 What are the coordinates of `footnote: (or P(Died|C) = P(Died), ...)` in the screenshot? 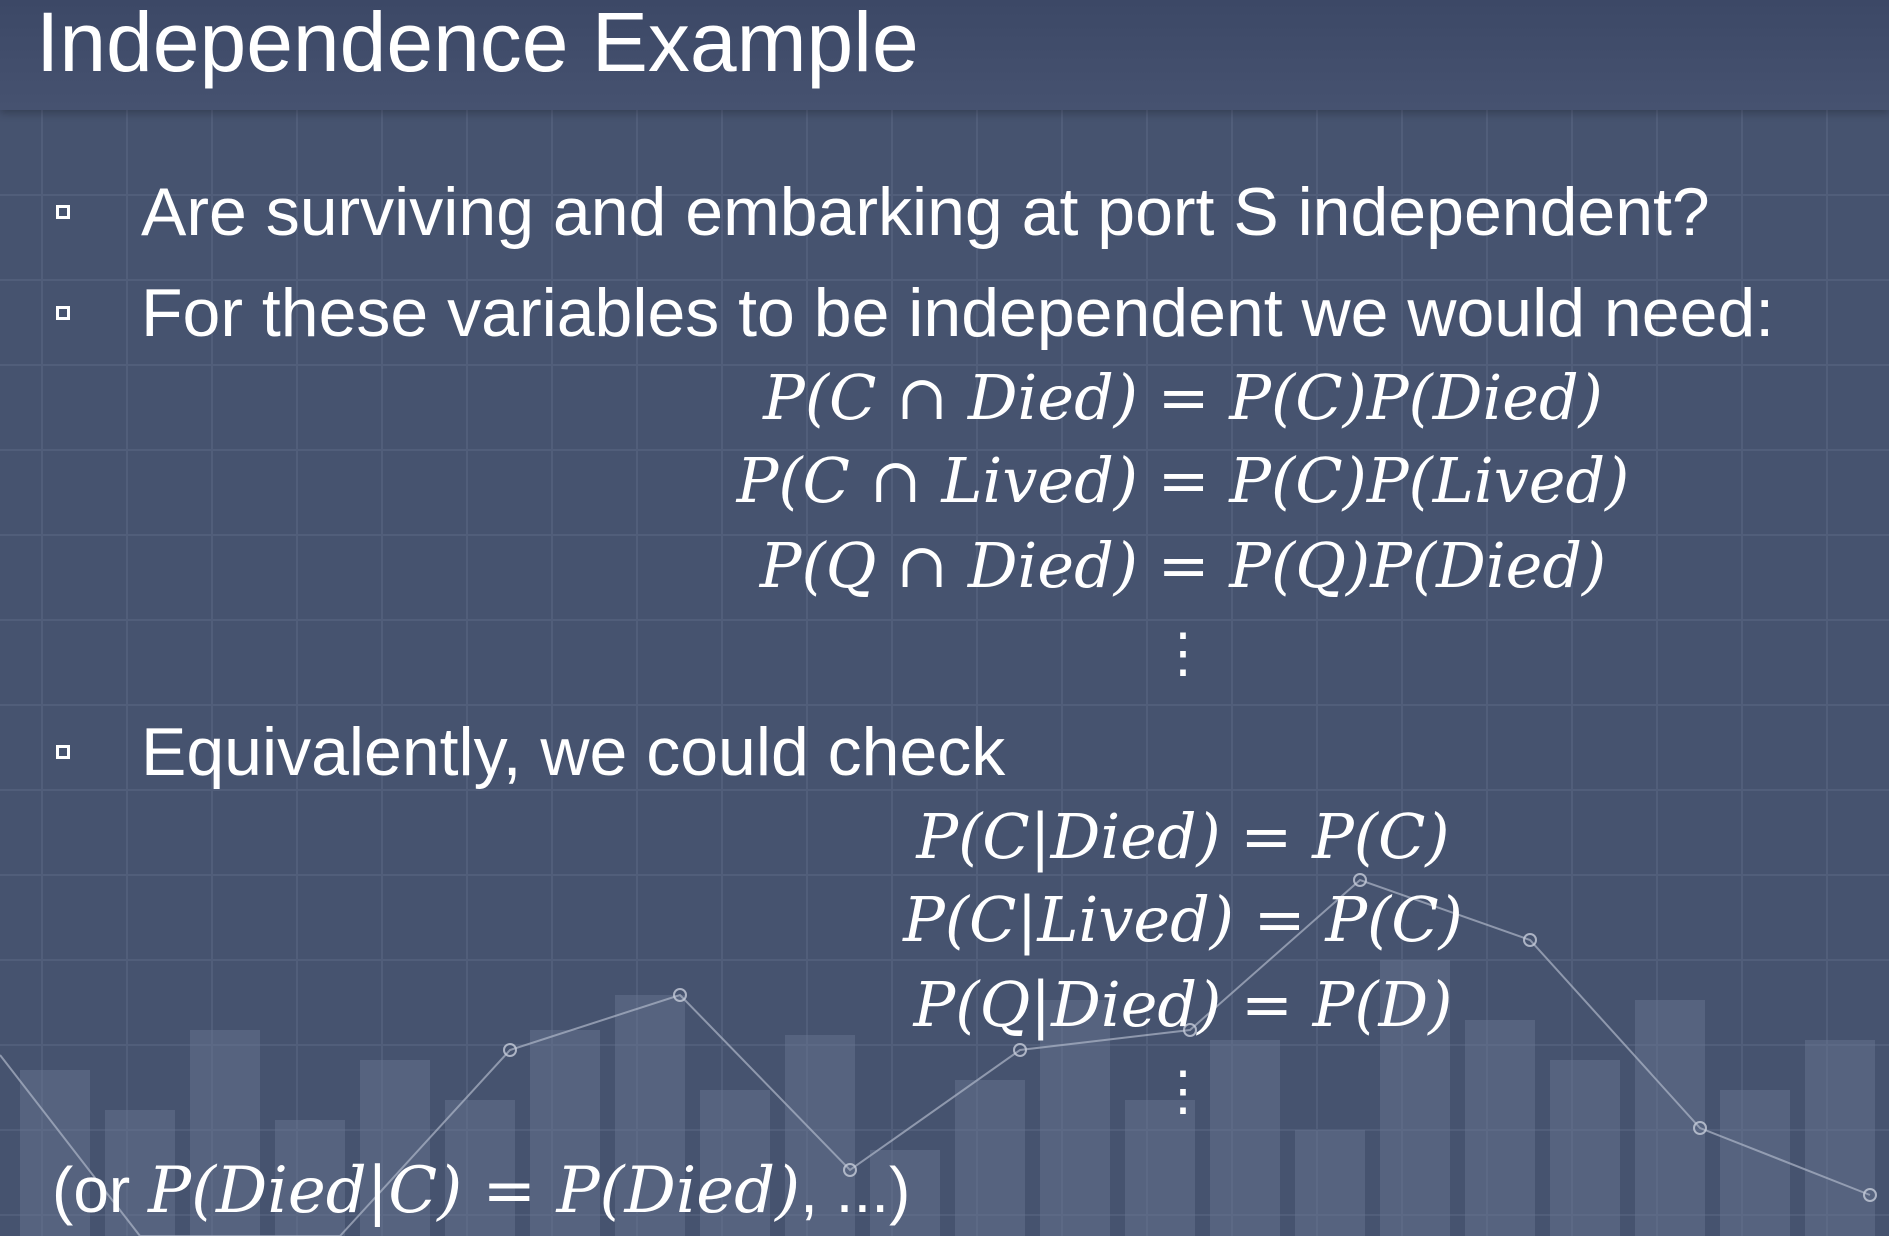 It's located at (481, 1190).